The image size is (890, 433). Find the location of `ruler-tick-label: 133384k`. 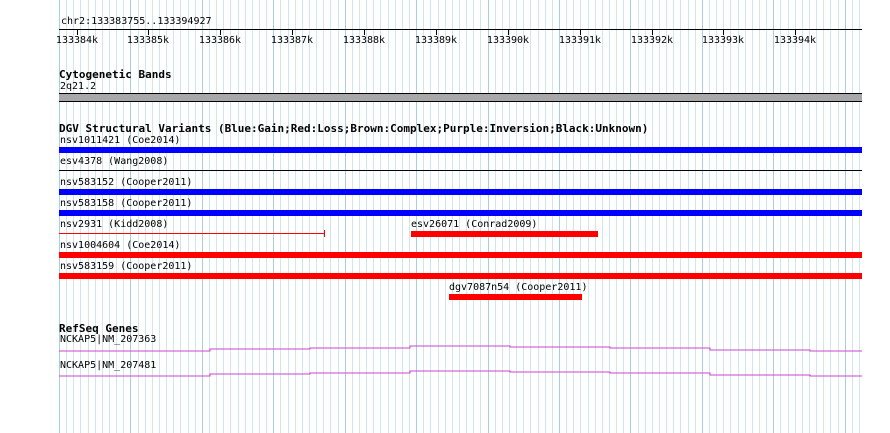

ruler-tick-label: 133384k is located at coordinates (77, 40).